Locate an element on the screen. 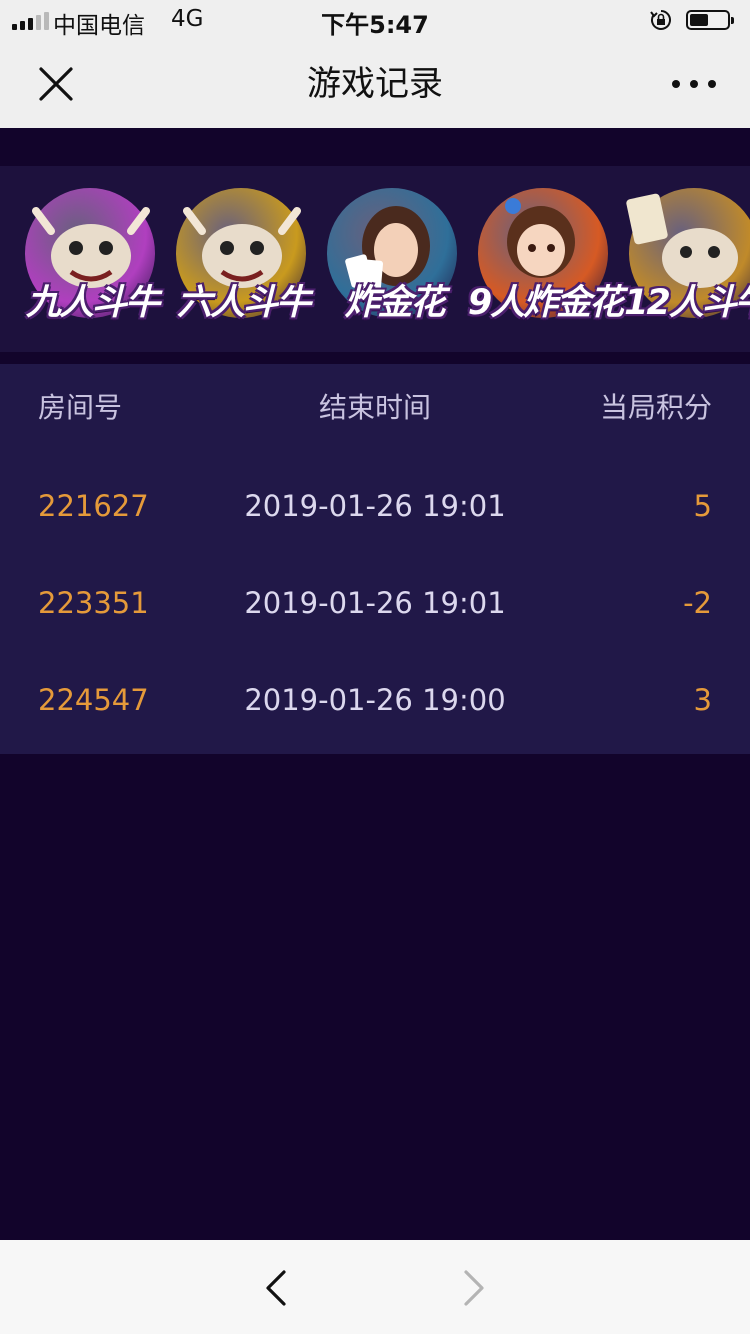 The image size is (750, 1334). score: 5 is located at coordinates (702, 506).